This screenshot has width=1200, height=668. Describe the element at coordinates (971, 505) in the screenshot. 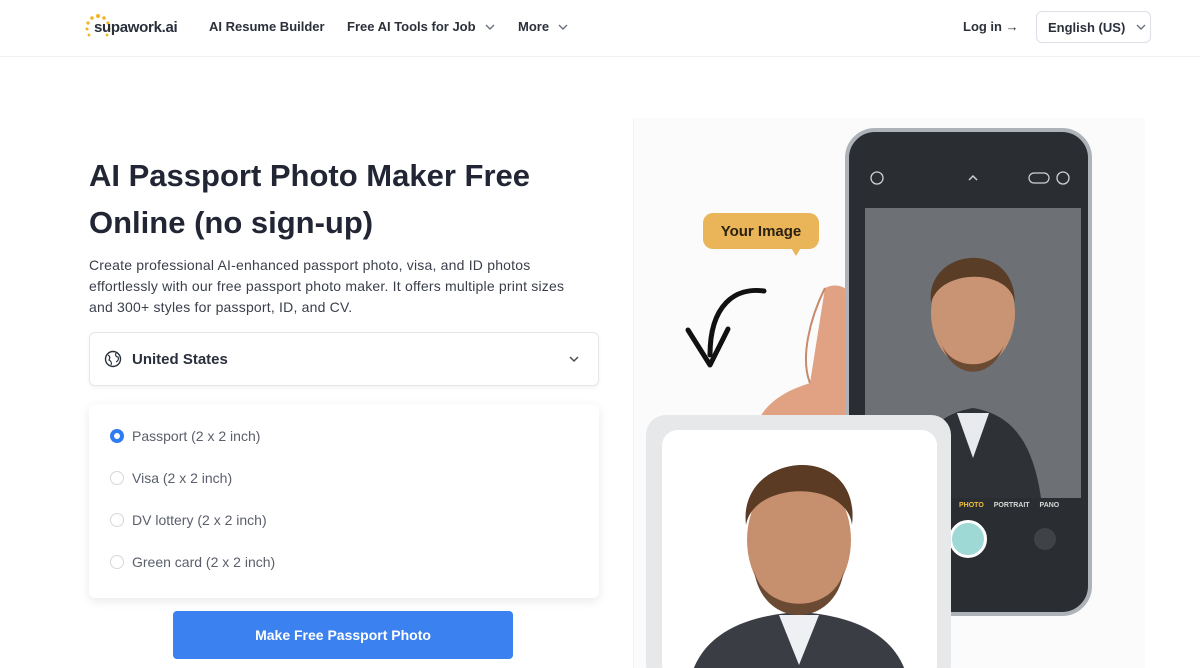

I see `mode-photo: PHOTO` at that location.